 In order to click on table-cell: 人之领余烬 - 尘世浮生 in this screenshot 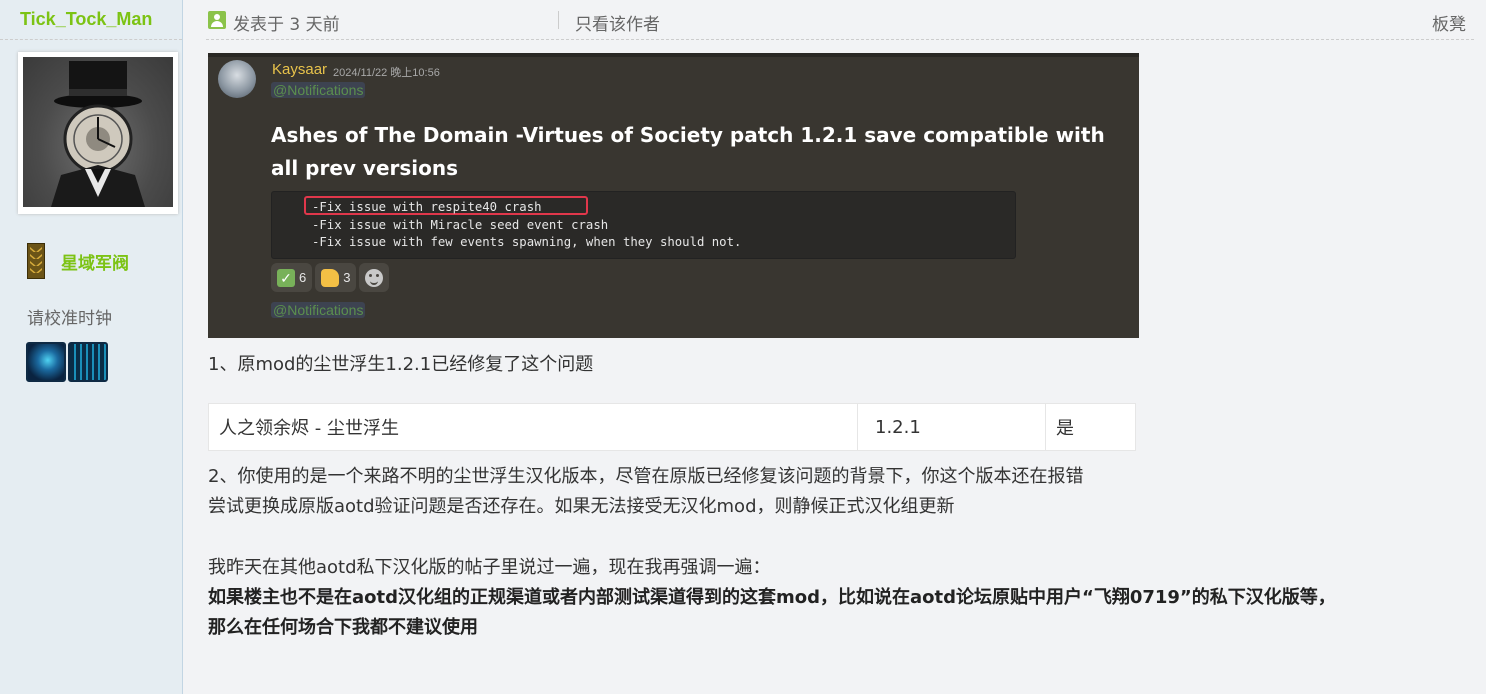, I will do `click(533, 427)`.